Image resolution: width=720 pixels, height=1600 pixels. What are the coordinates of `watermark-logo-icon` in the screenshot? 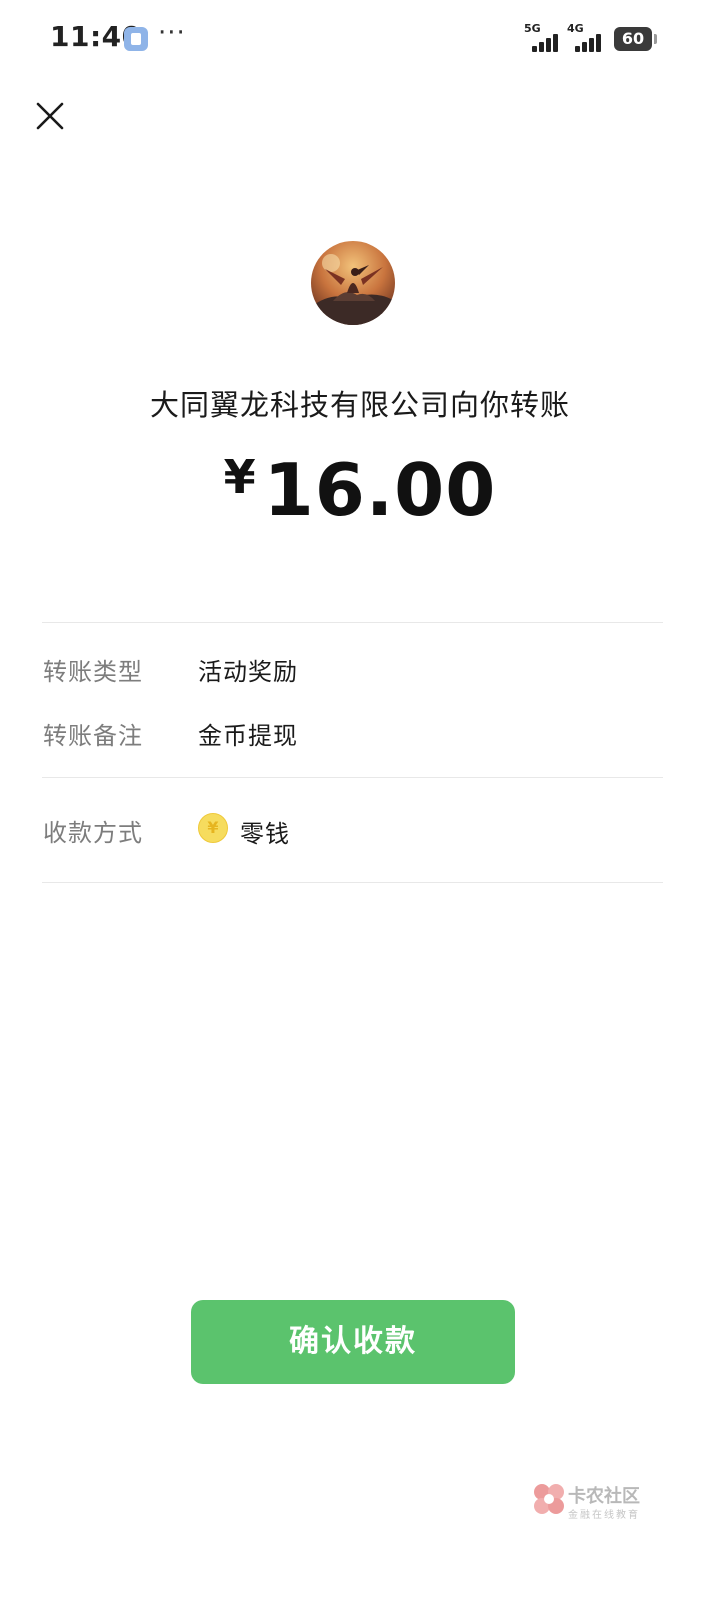 It's located at (549, 1499).